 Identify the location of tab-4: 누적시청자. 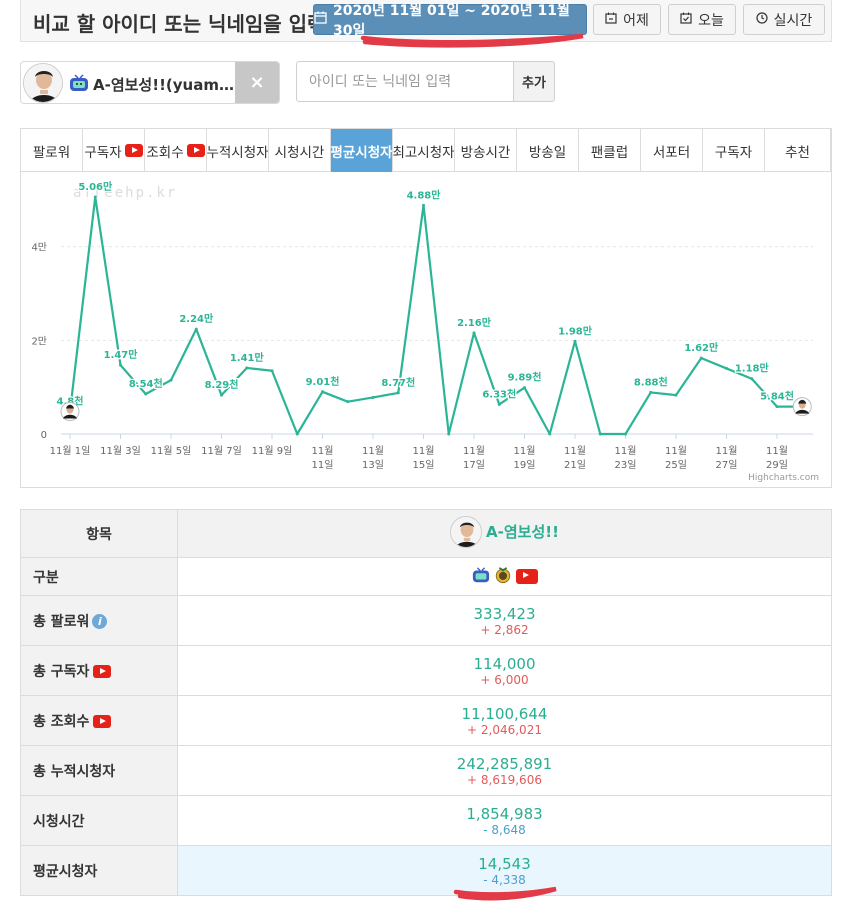
(238, 150).